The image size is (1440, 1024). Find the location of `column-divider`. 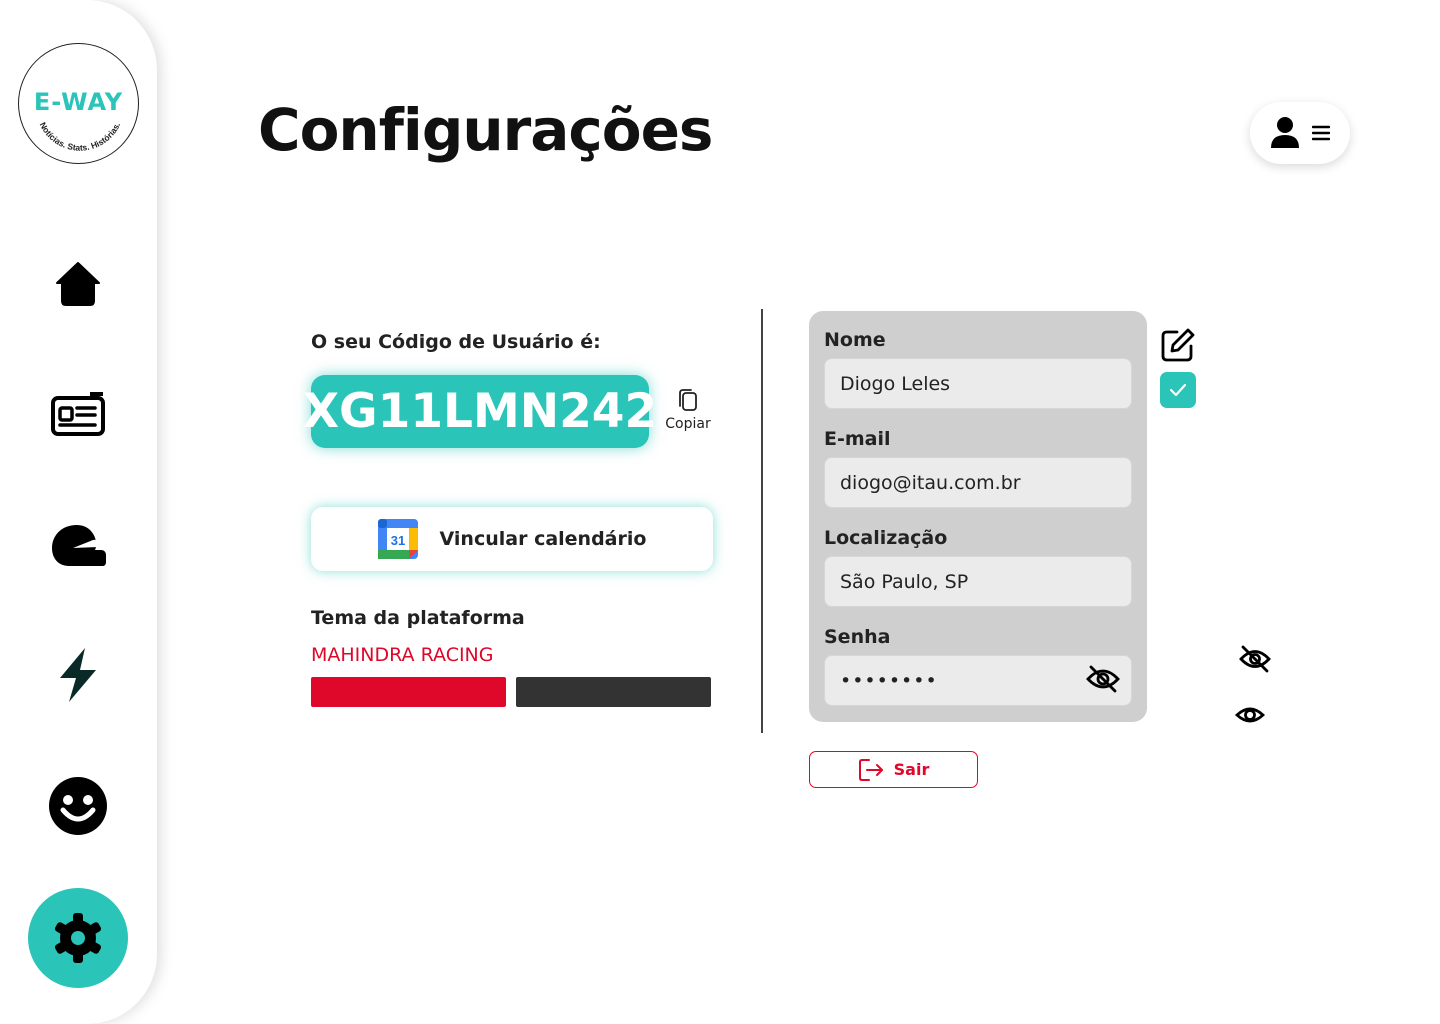

column-divider is located at coordinates (762, 521).